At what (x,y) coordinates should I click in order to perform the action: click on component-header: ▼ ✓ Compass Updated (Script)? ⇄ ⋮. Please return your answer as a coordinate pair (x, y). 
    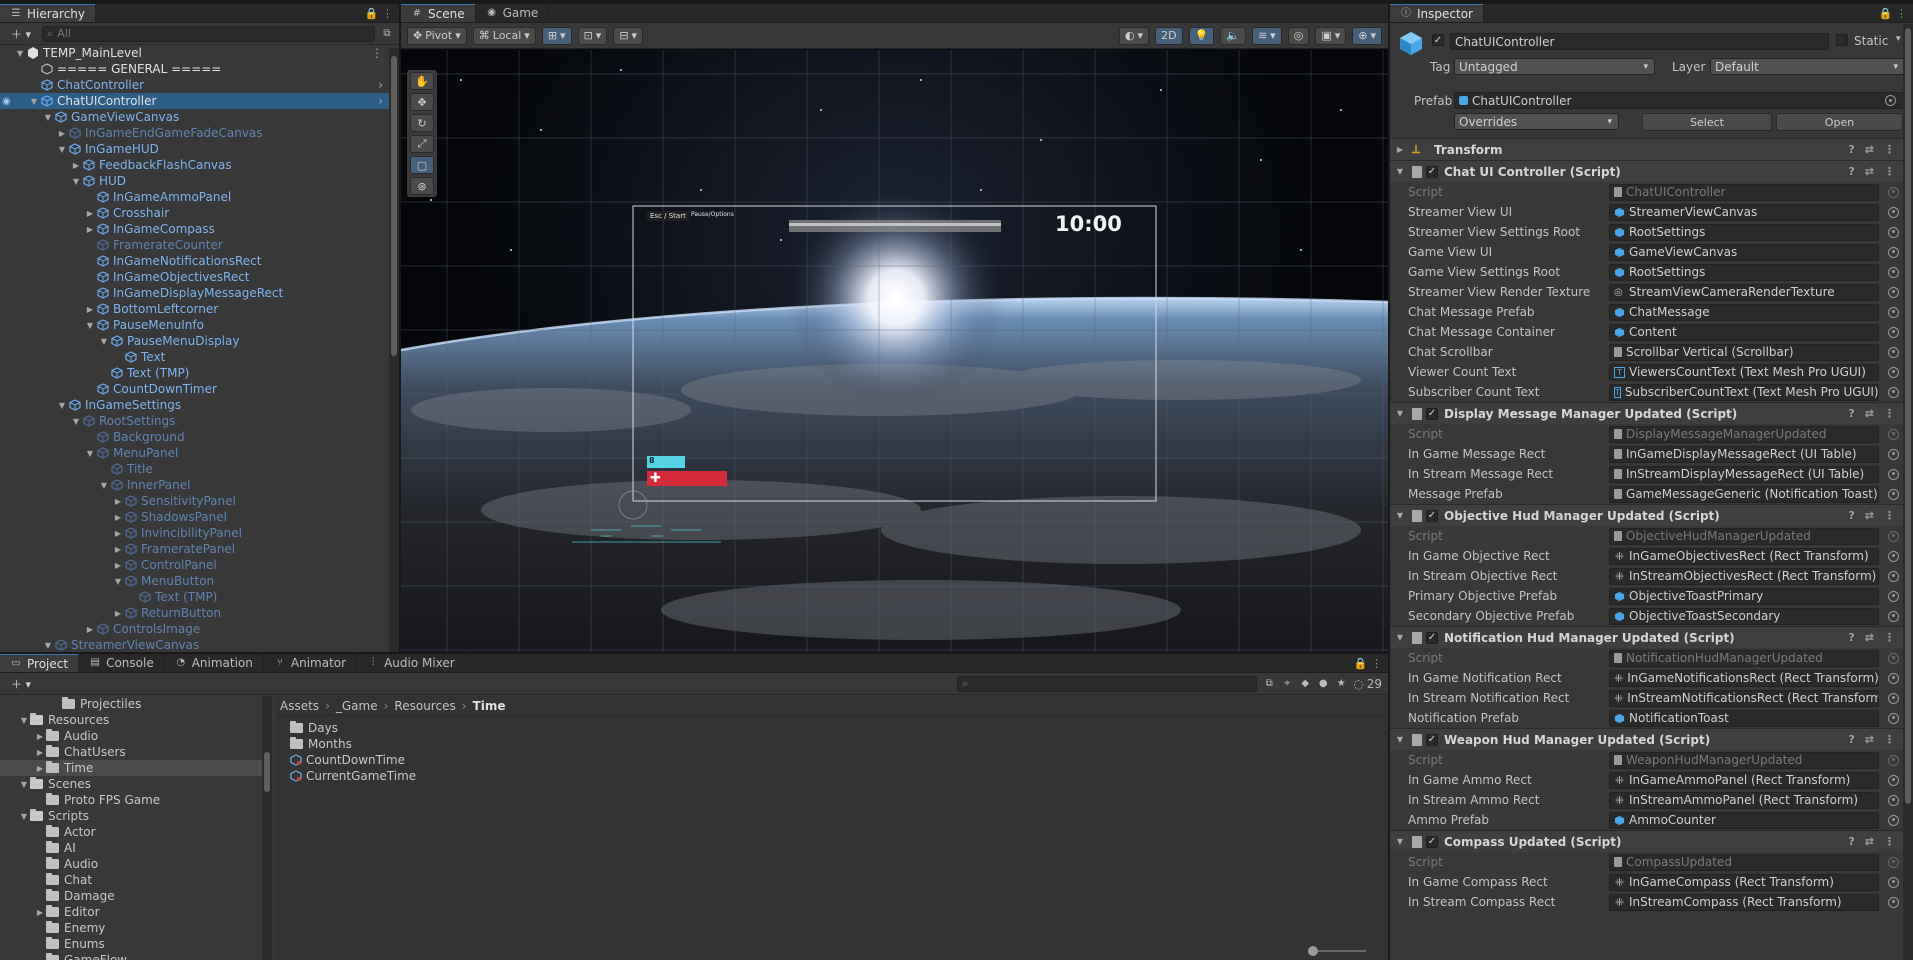
    Looking at the image, I should click on (1646, 841).